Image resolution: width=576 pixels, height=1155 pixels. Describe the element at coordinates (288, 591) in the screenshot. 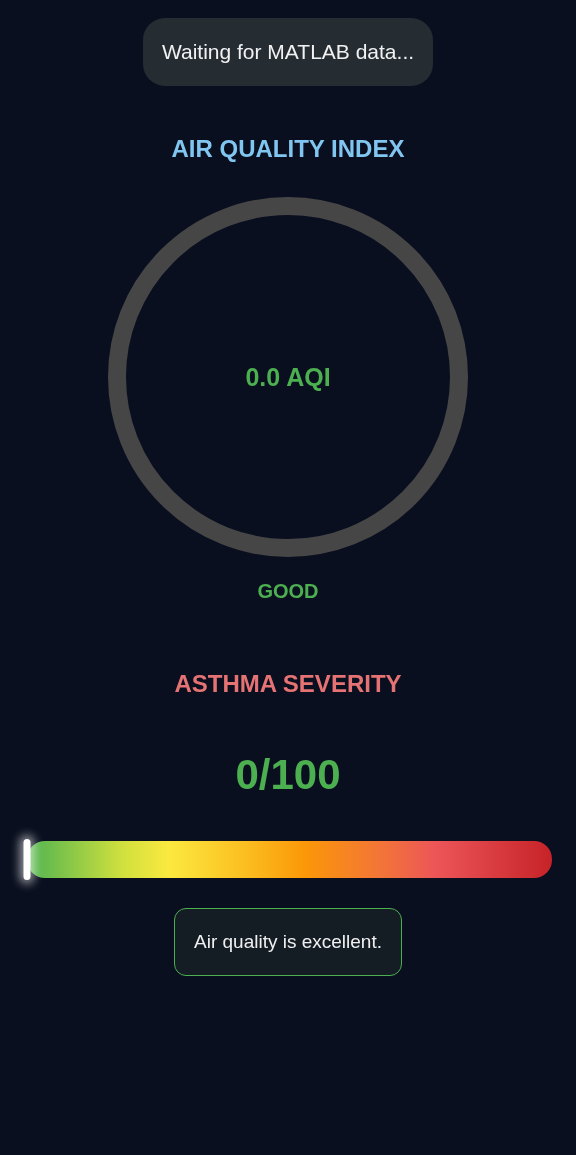

I see `aqi-category: GOOD` at that location.